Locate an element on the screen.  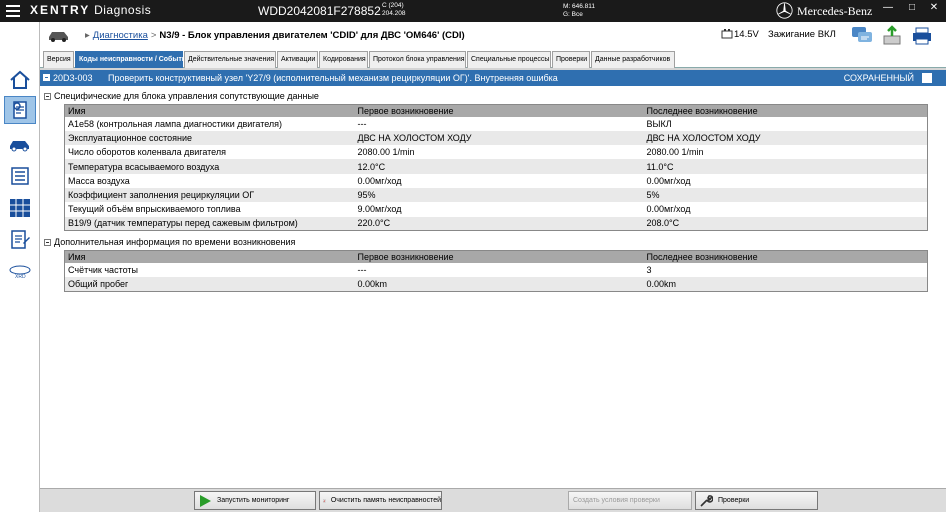
cell-last: ВЫКЛ is located at coordinates (785, 123).